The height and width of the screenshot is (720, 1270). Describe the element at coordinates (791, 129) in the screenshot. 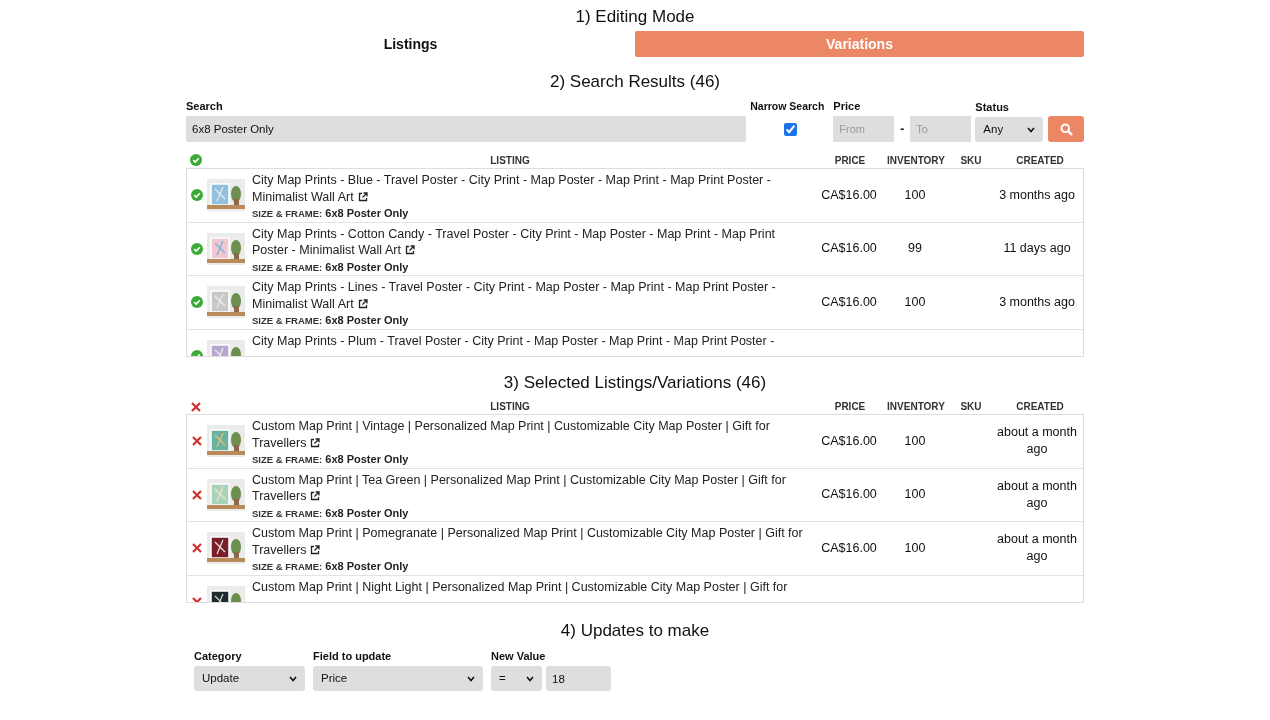

I see `narrow-search-checkbox` at that location.